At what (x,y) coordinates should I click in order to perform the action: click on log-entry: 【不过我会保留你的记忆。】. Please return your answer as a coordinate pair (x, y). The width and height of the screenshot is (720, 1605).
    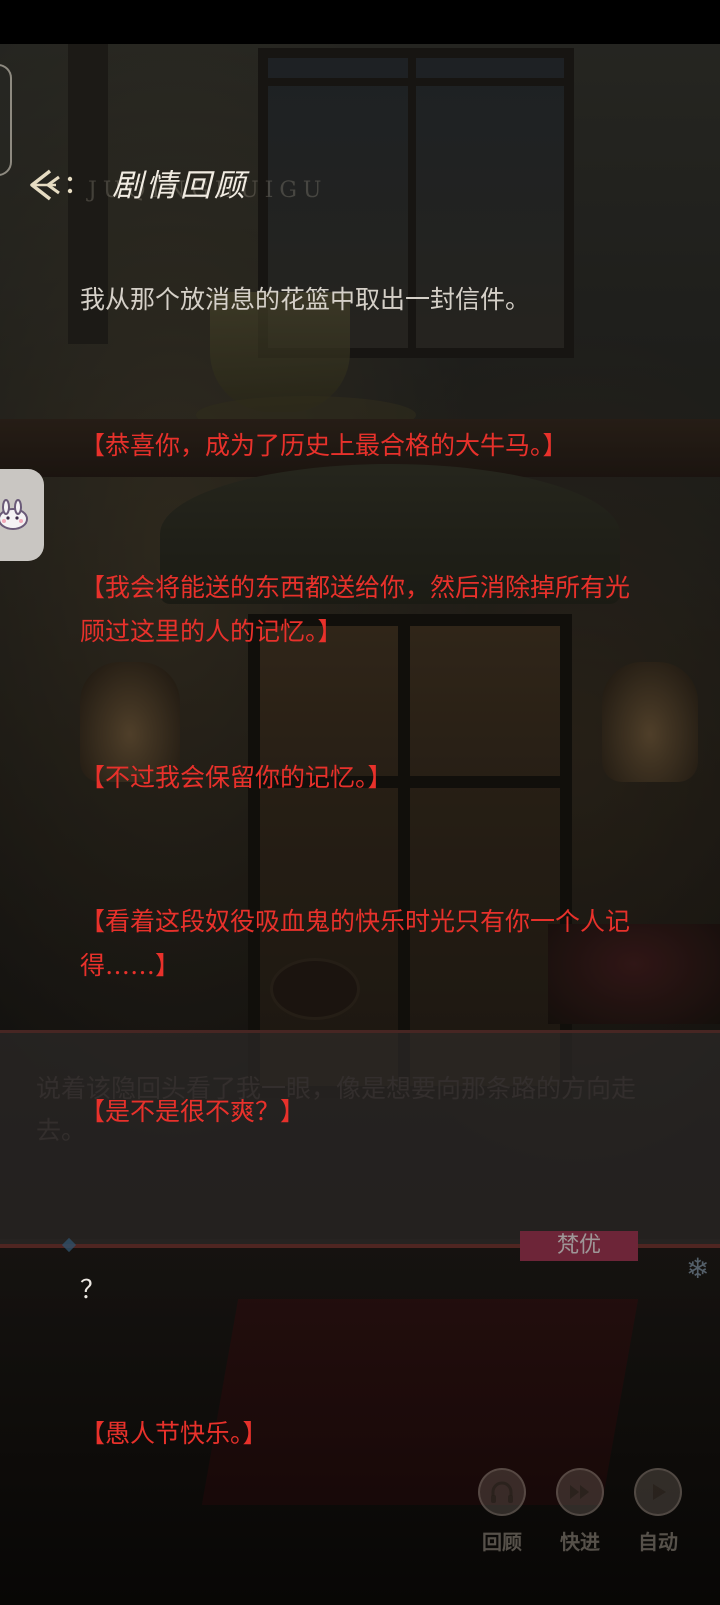
    Looking at the image, I should click on (236, 777).